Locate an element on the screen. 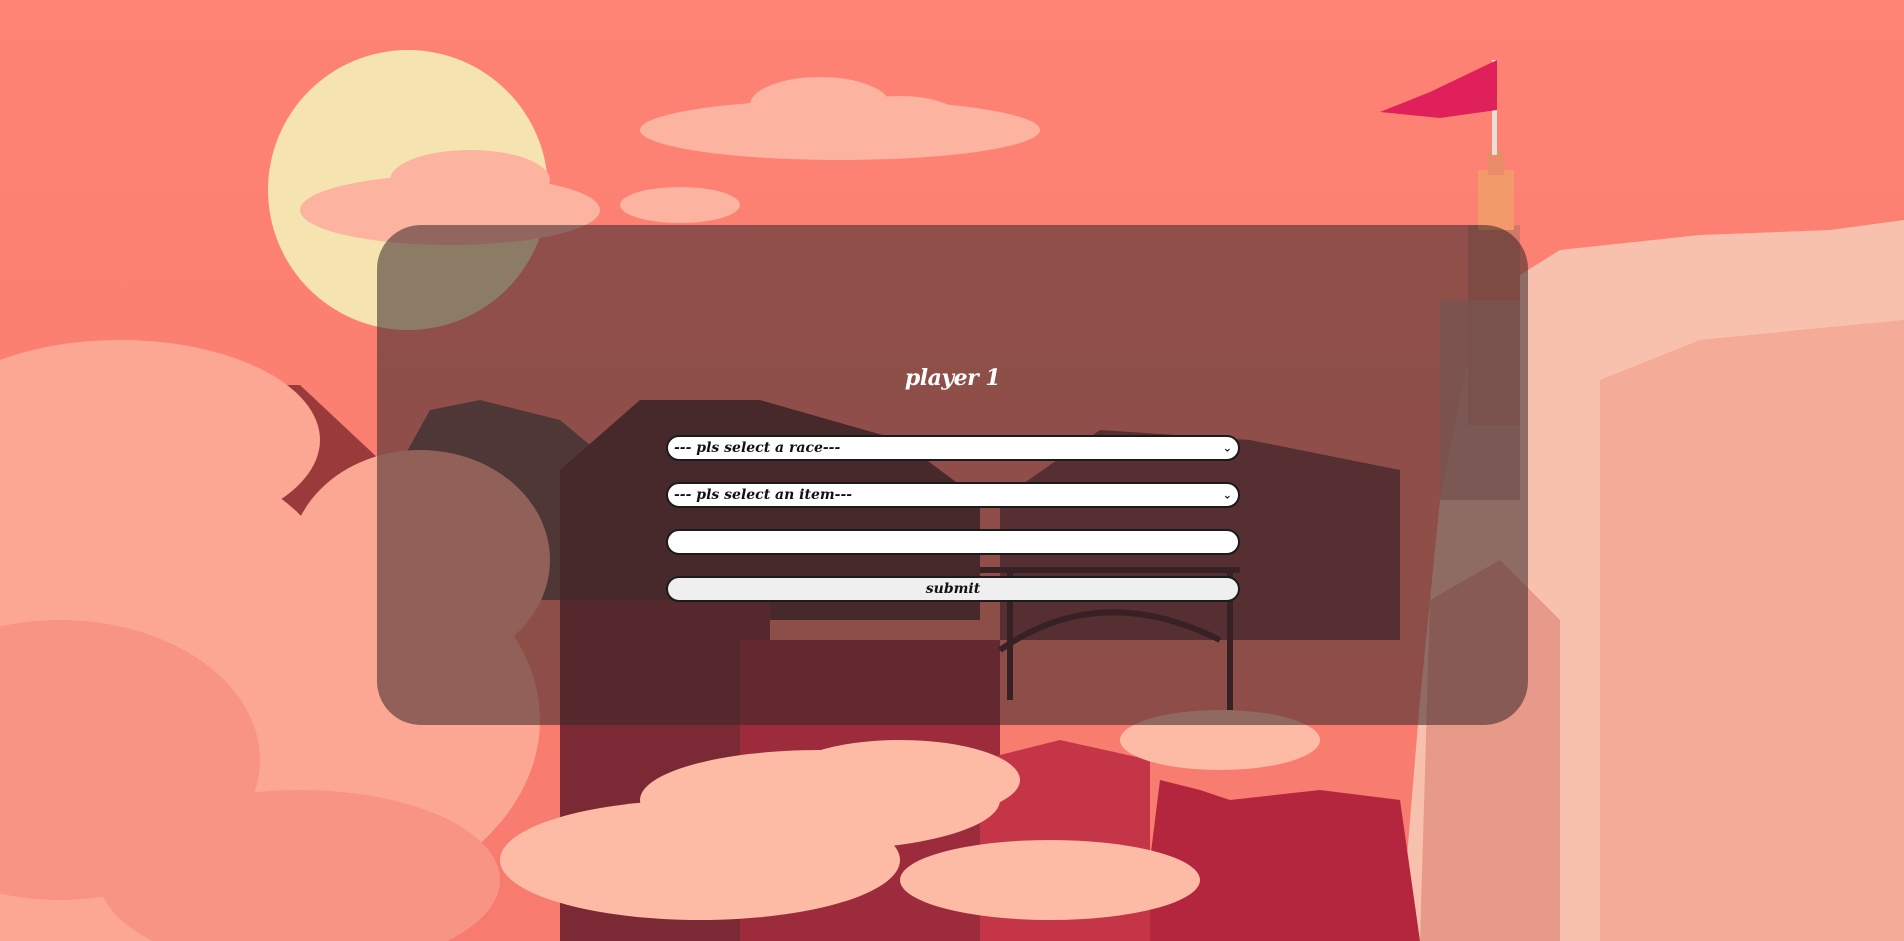  player-title: player 1 is located at coordinates (952, 378).